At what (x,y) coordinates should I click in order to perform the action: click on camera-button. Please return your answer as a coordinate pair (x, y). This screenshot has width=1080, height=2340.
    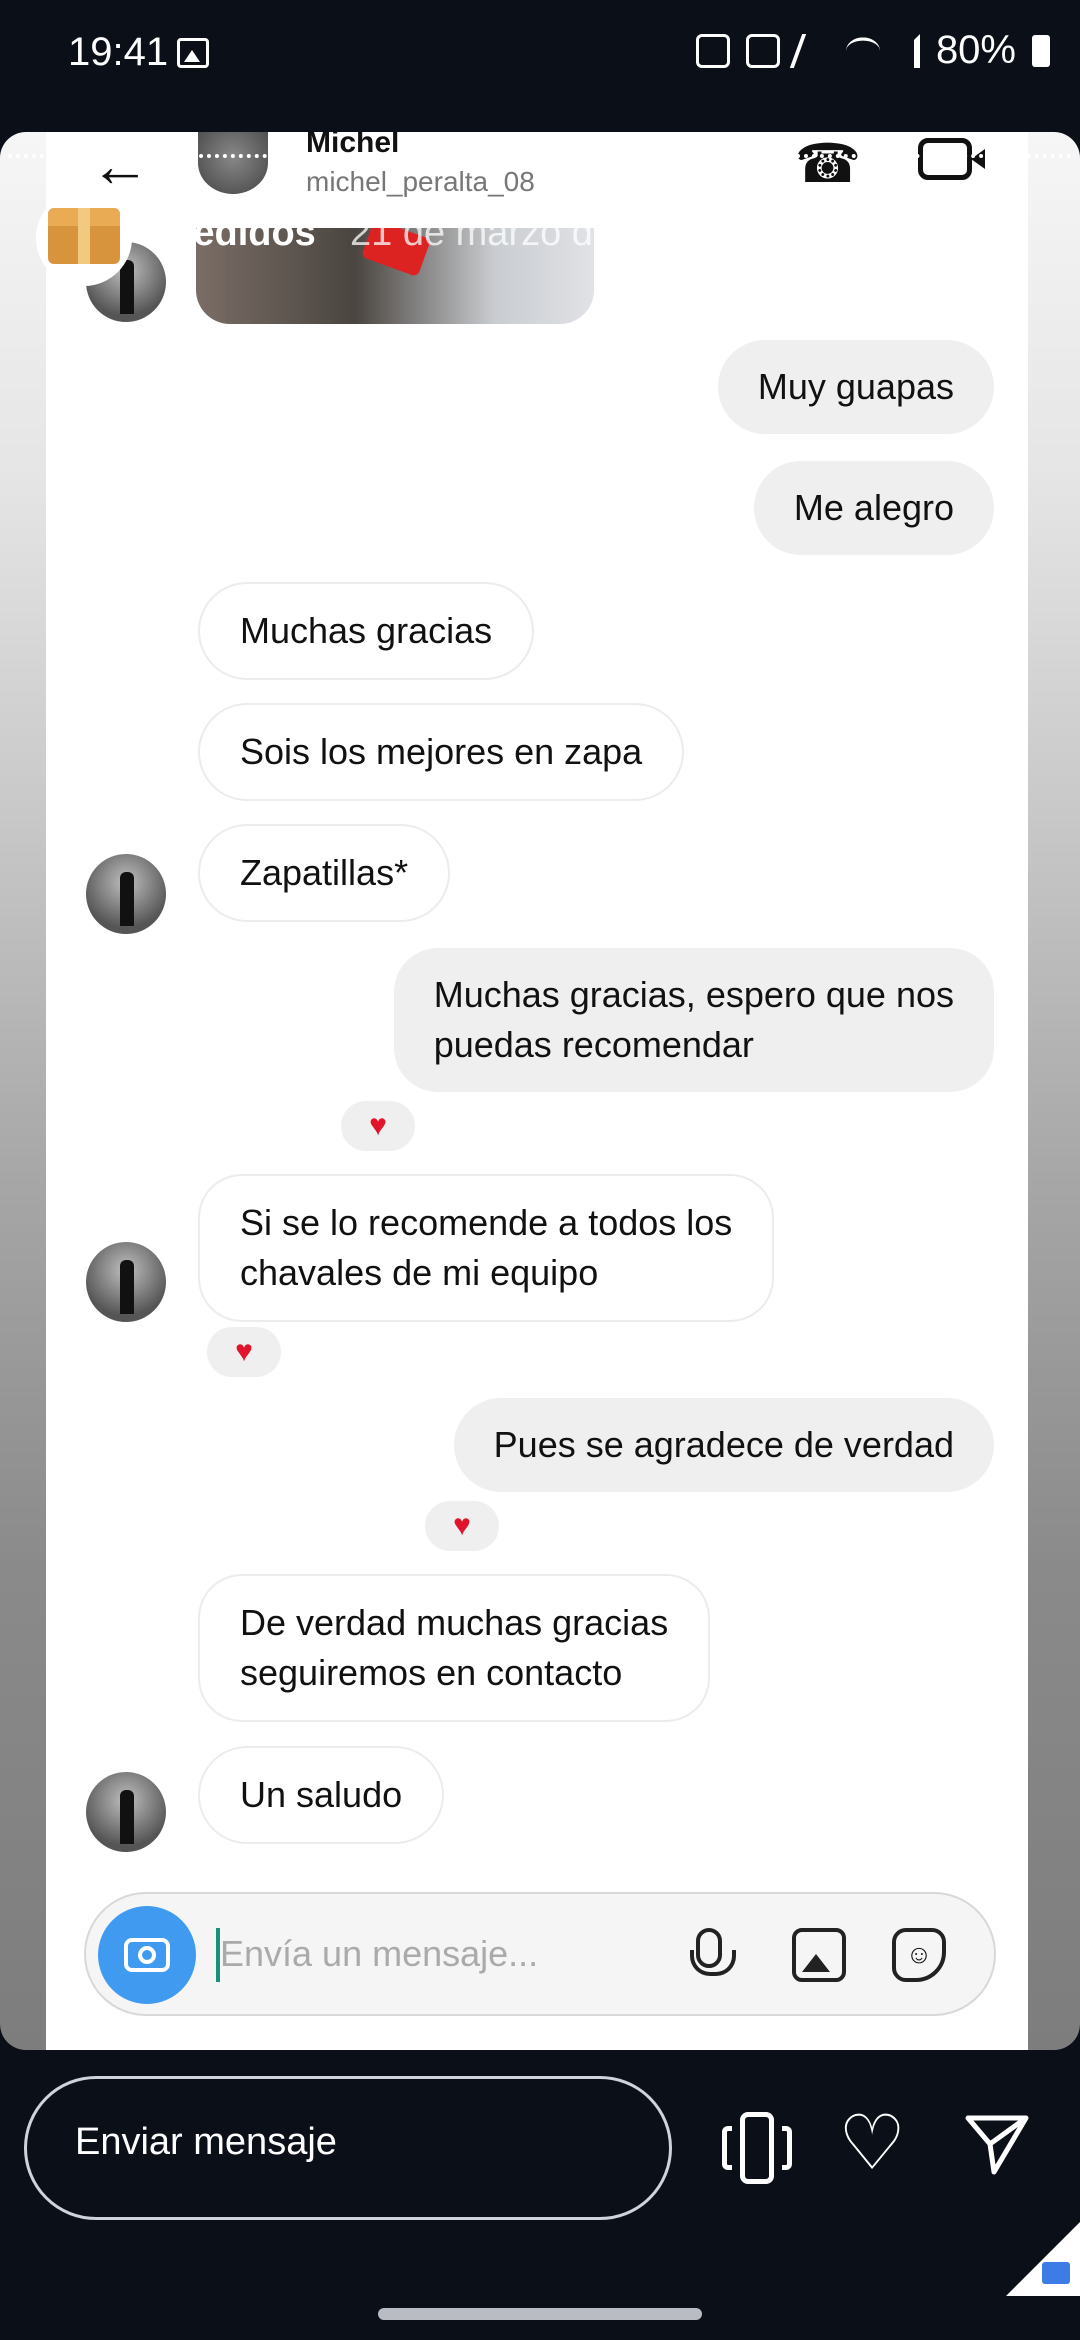
    Looking at the image, I should click on (147, 1955).